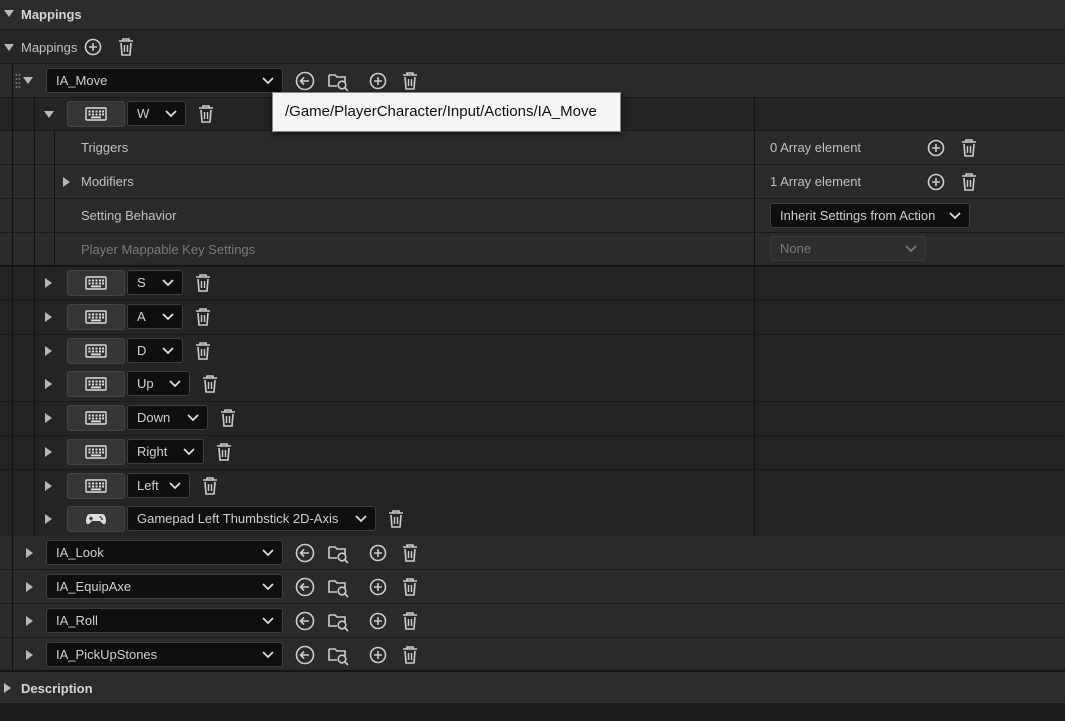 The height and width of the screenshot is (721, 1065). I want to click on key-dropdown: D, so click(155, 350).